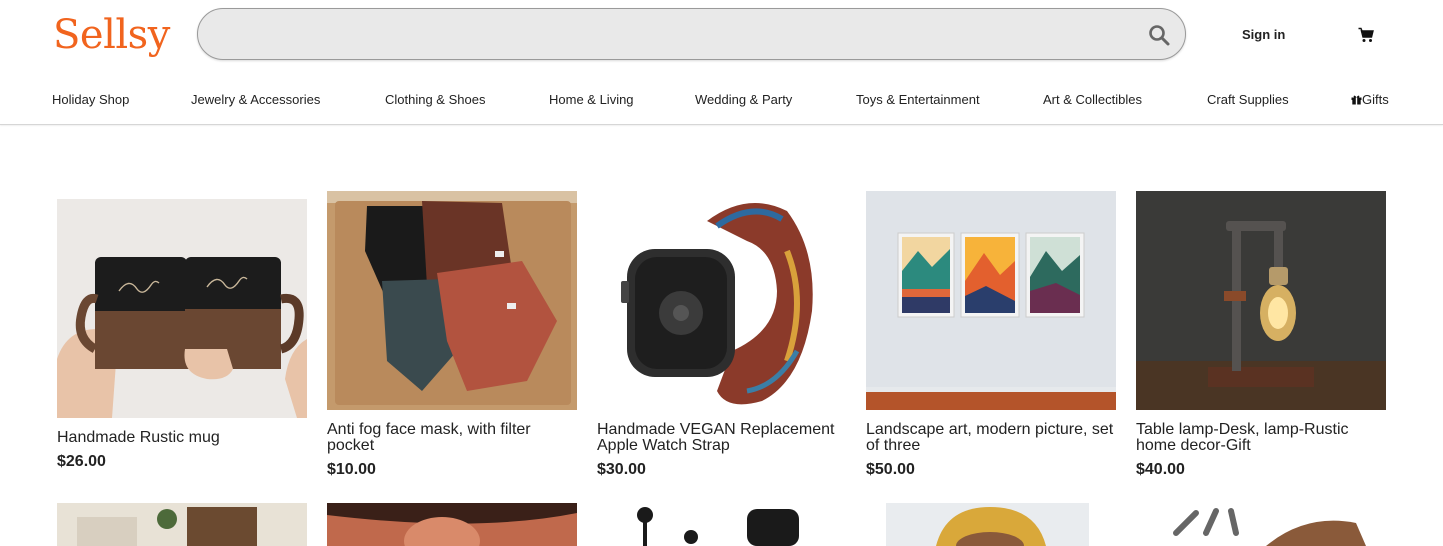 The width and height of the screenshot is (1443, 546). What do you see at coordinates (1160, 469) in the screenshot?
I see `product-price: $40.00` at bounding box center [1160, 469].